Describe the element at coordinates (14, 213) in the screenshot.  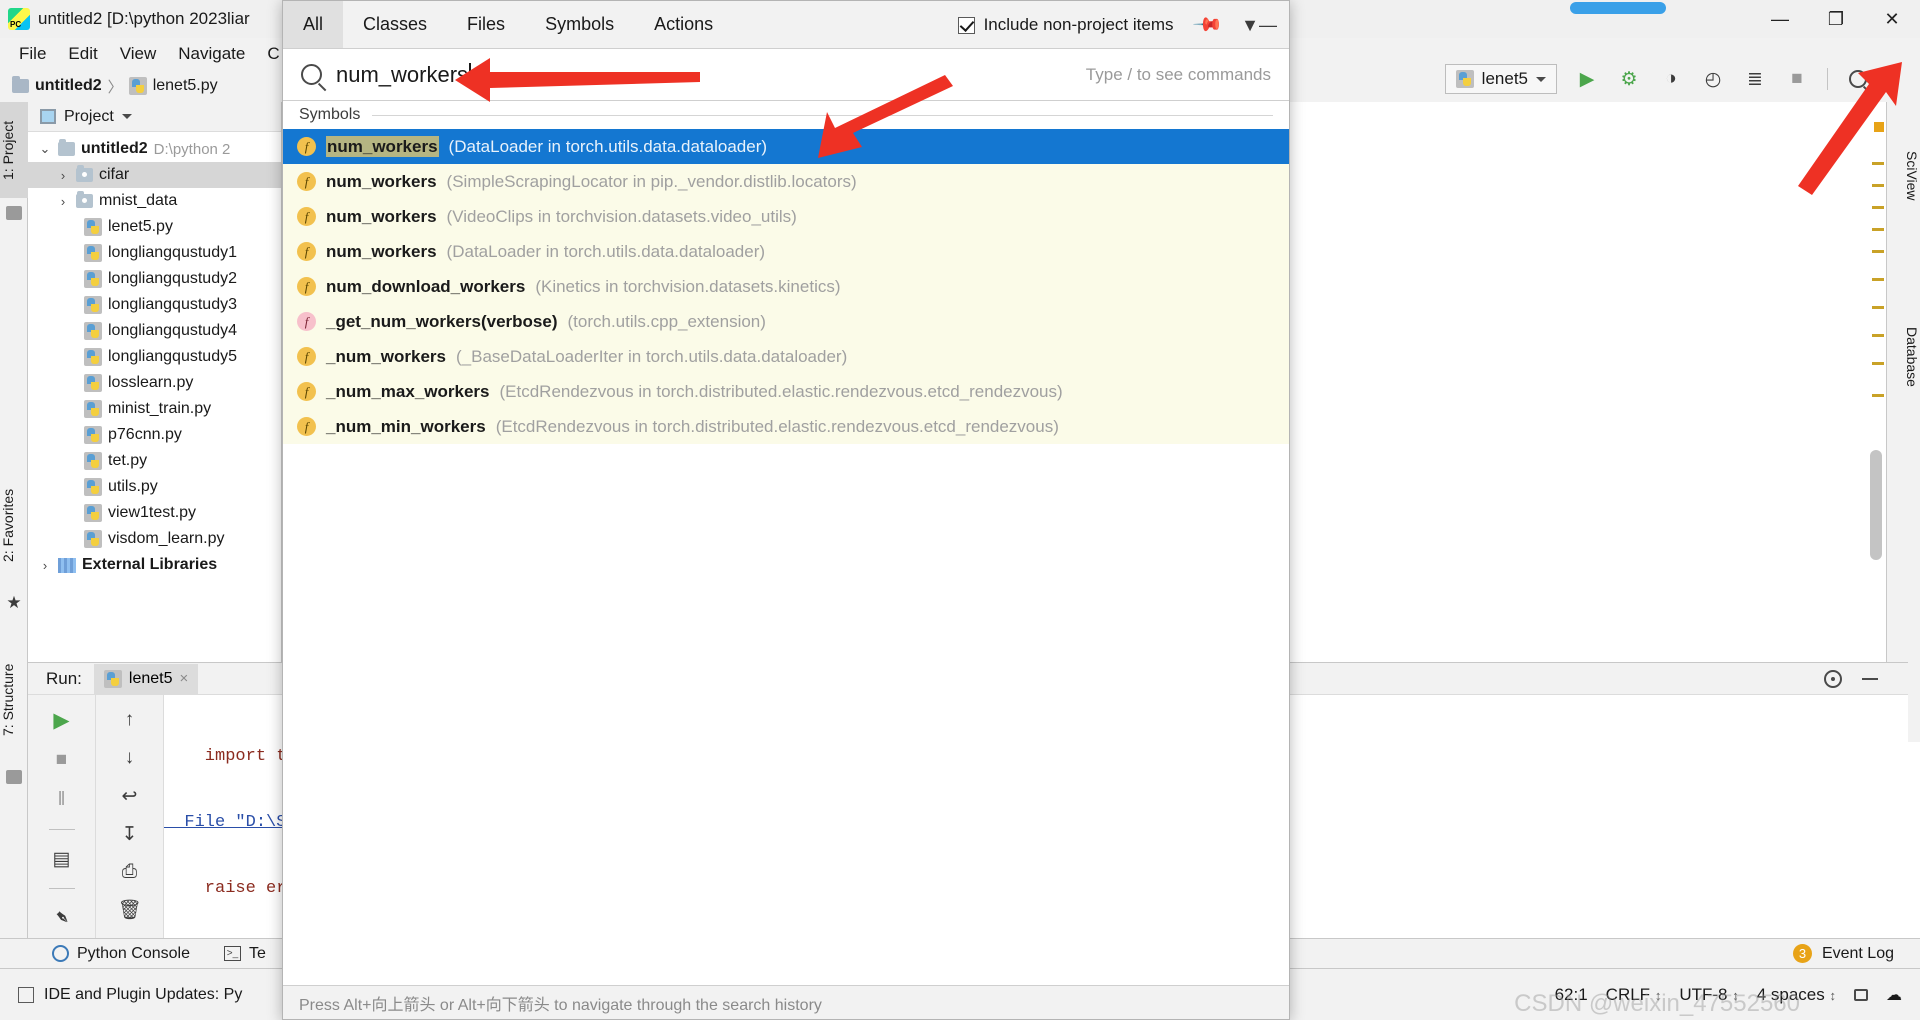
I see `project-files-icon` at that location.